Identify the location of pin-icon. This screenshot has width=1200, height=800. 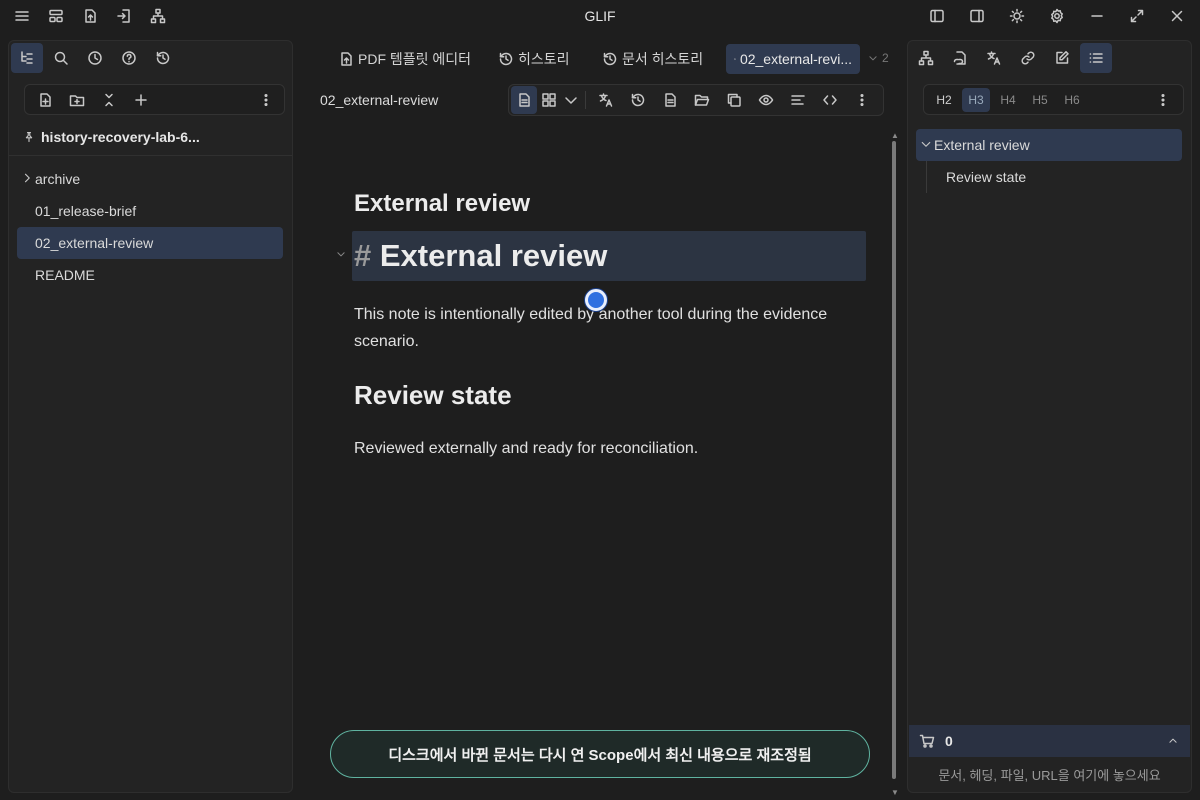
(29, 137).